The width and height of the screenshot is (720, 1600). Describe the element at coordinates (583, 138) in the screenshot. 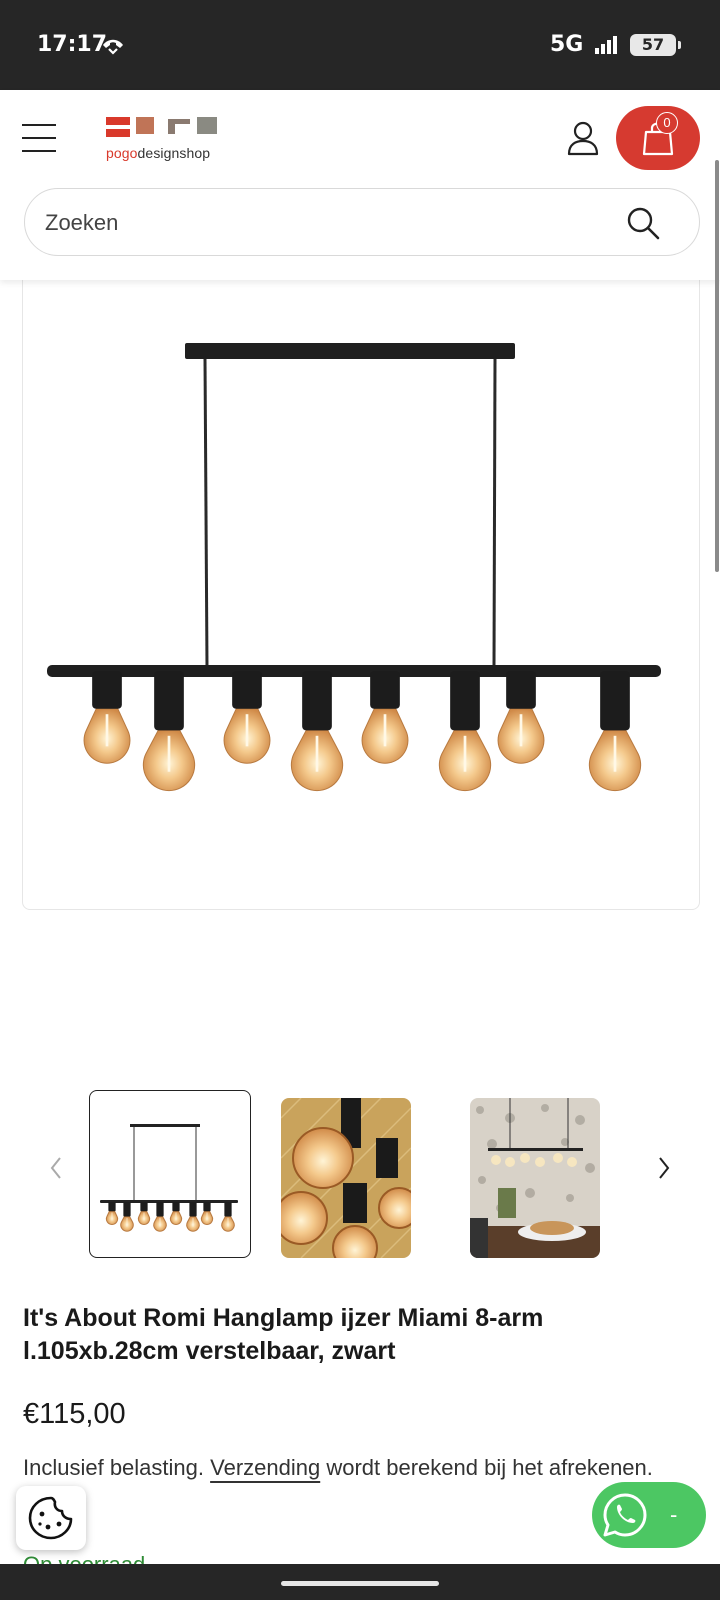

I see `account-icon` at that location.